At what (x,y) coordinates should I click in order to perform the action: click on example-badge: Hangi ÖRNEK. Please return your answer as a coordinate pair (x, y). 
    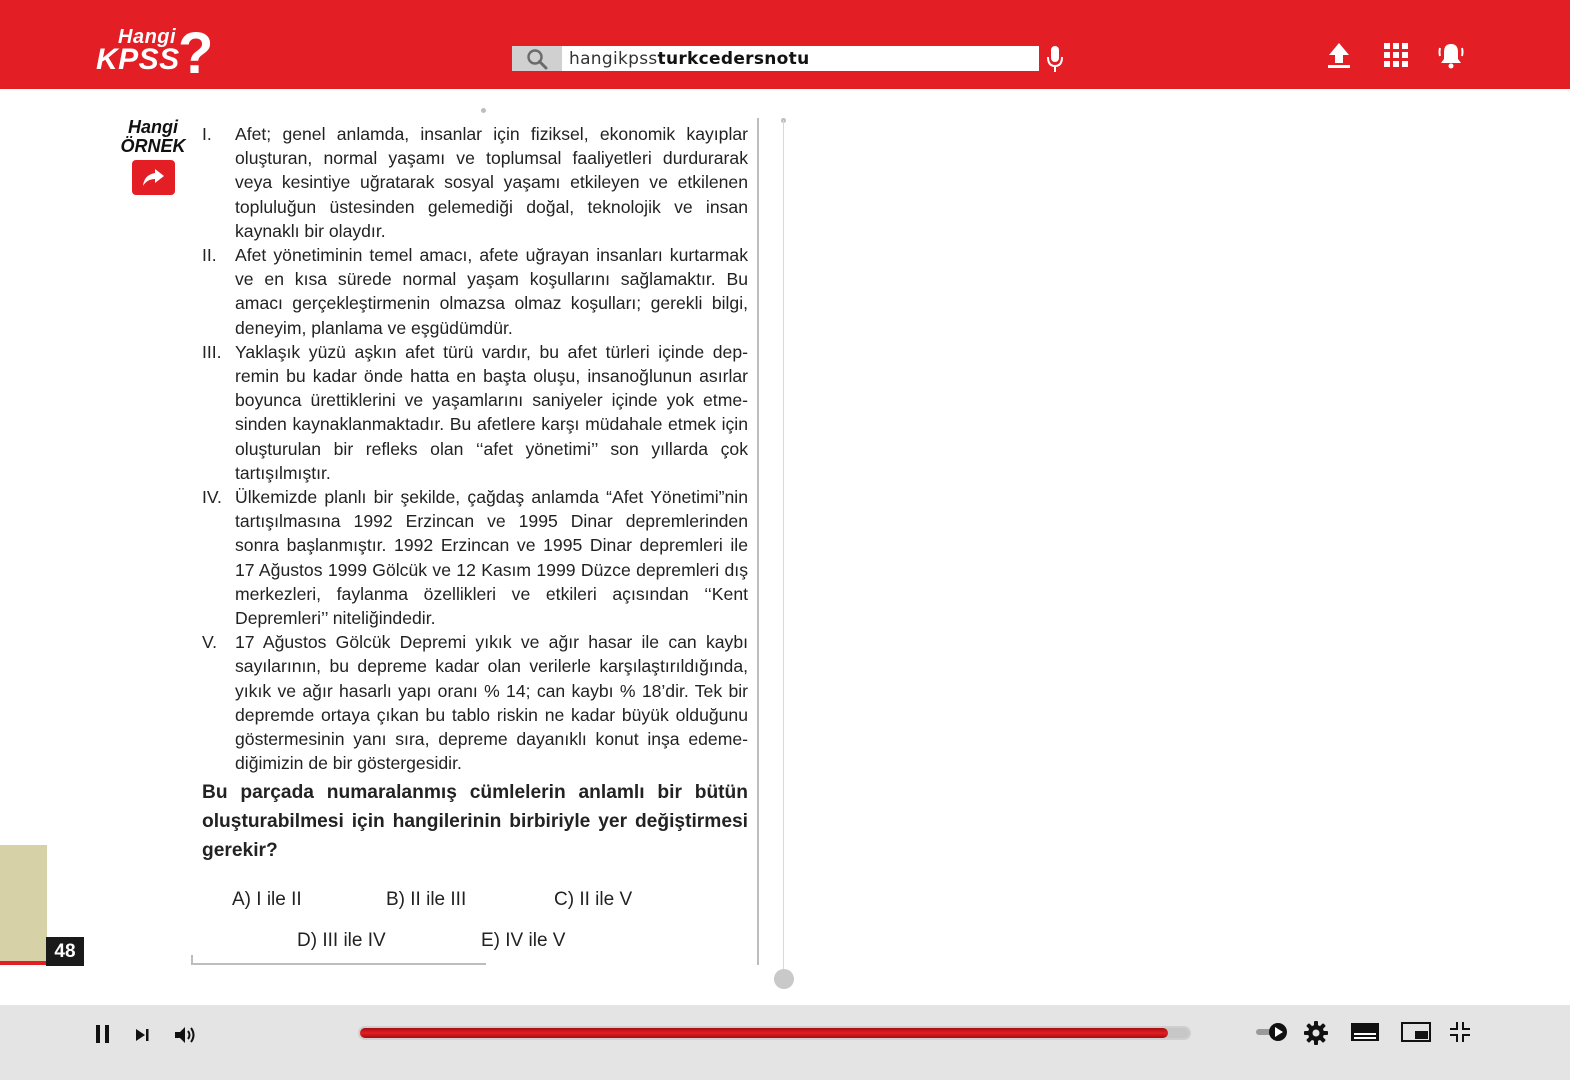
    Looking at the image, I should click on (153, 156).